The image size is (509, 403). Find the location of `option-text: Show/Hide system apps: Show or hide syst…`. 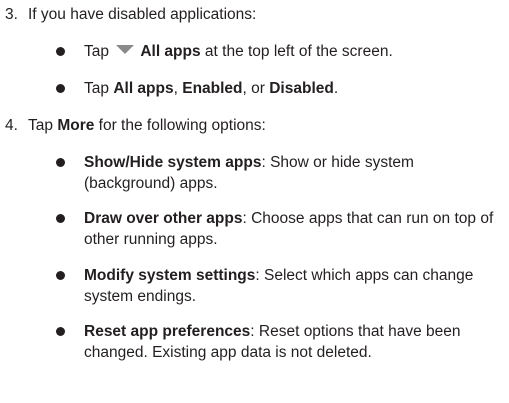

option-text: Show/Hide system apps: Show or hide syst… is located at coordinates (249, 173).